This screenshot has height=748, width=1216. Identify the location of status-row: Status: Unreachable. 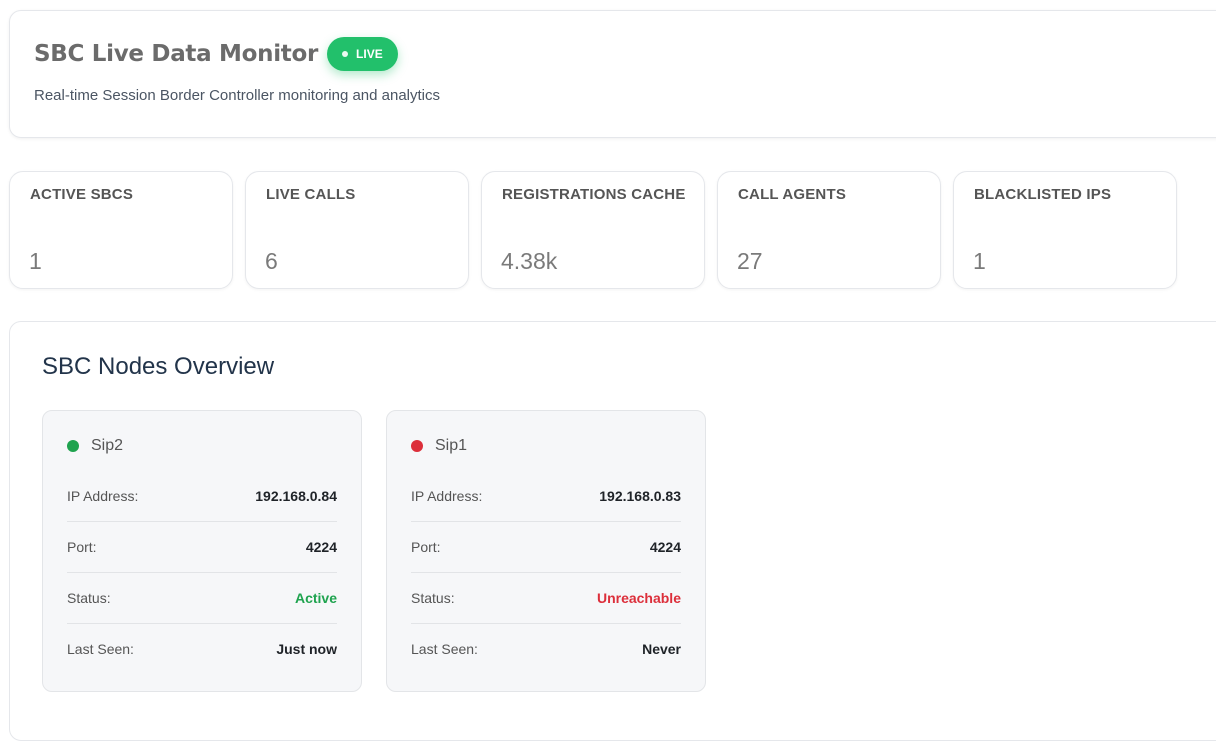
(546, 598).